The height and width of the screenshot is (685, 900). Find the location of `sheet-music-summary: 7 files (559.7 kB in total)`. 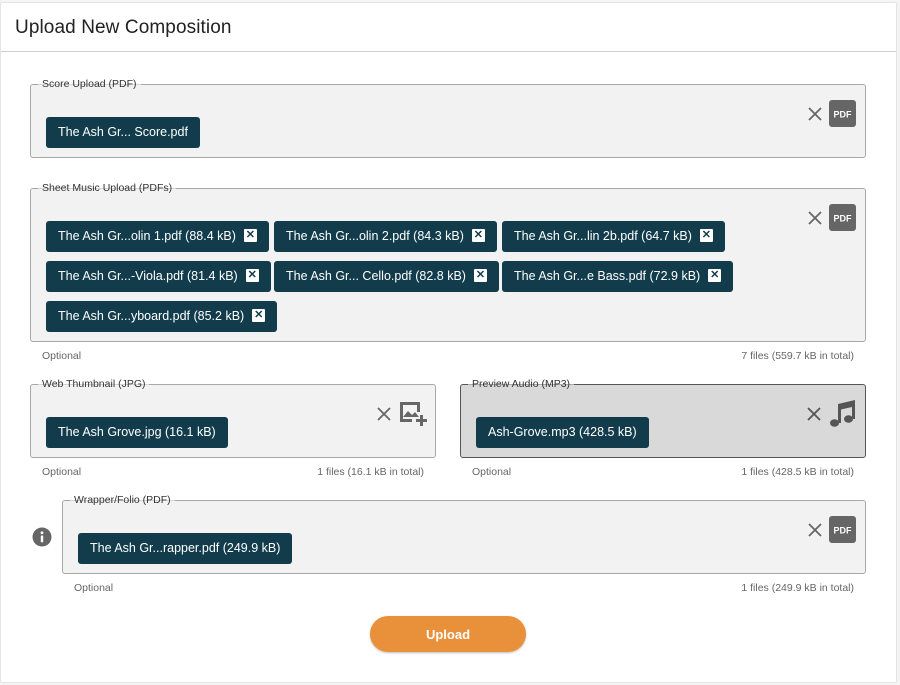

sheet-music-summary: 7 files (559.7 kB in total) is located at coordinates (797, 356).